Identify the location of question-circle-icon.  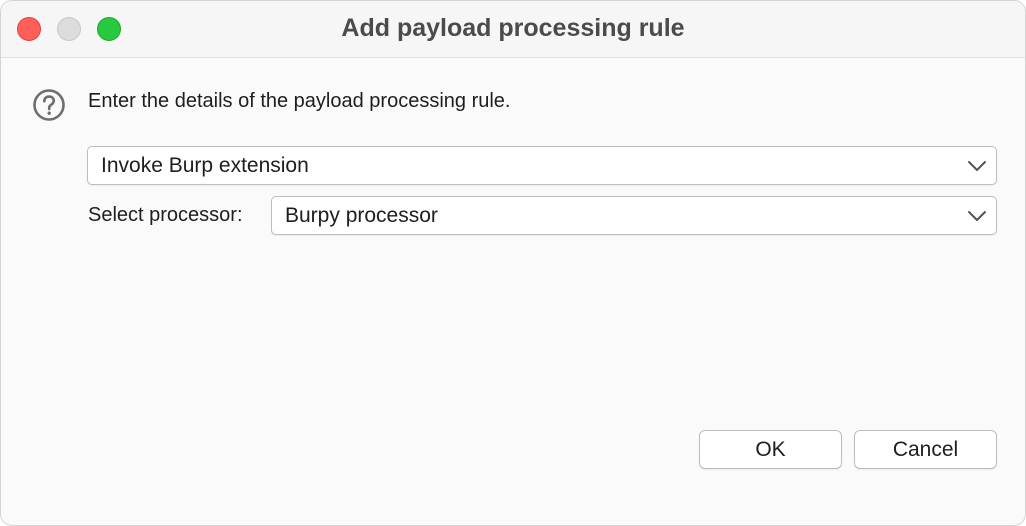
(49, 105).